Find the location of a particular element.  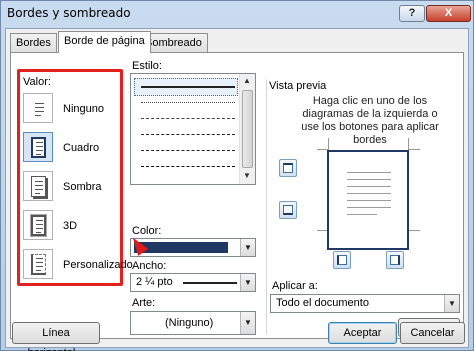

valor-sombra-label: Sombra is located at coordinates (82, 187).